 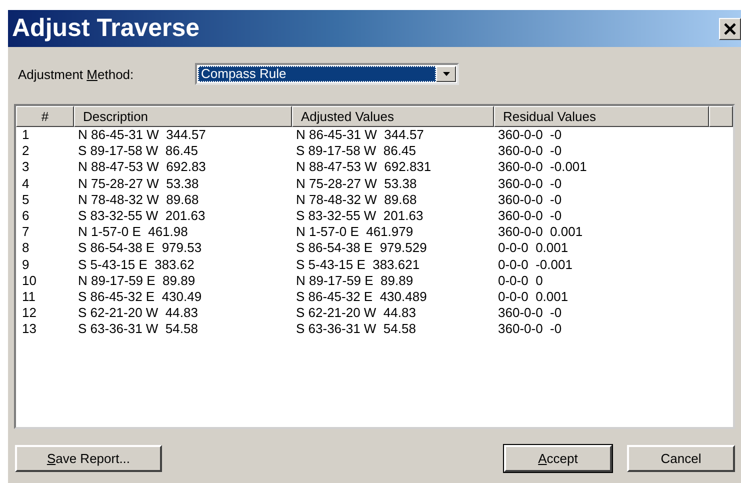 I want to click on close-icon, so click(x=730, y=28).